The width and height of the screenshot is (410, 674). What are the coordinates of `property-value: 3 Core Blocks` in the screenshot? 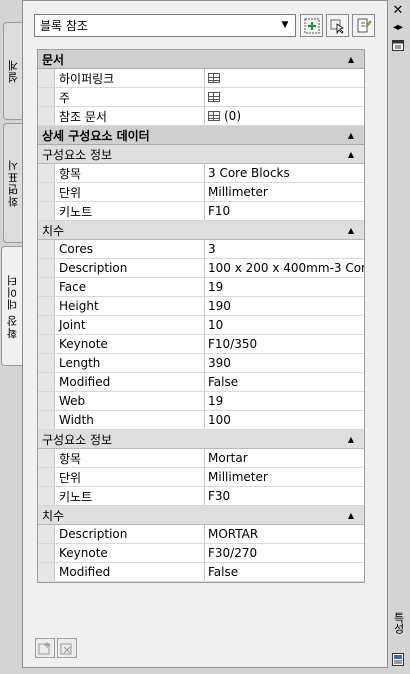 It's located at (284, 173).